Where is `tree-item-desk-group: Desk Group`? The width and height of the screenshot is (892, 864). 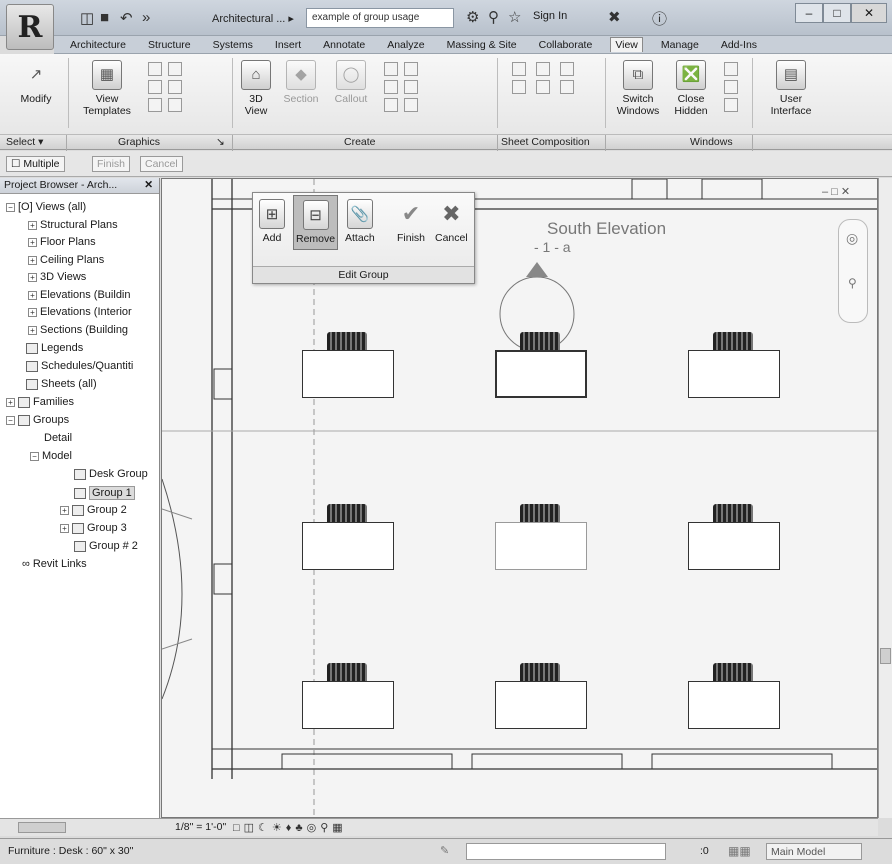
tree-item-desk-group: Desk Group is located at coordinates (111, 474).